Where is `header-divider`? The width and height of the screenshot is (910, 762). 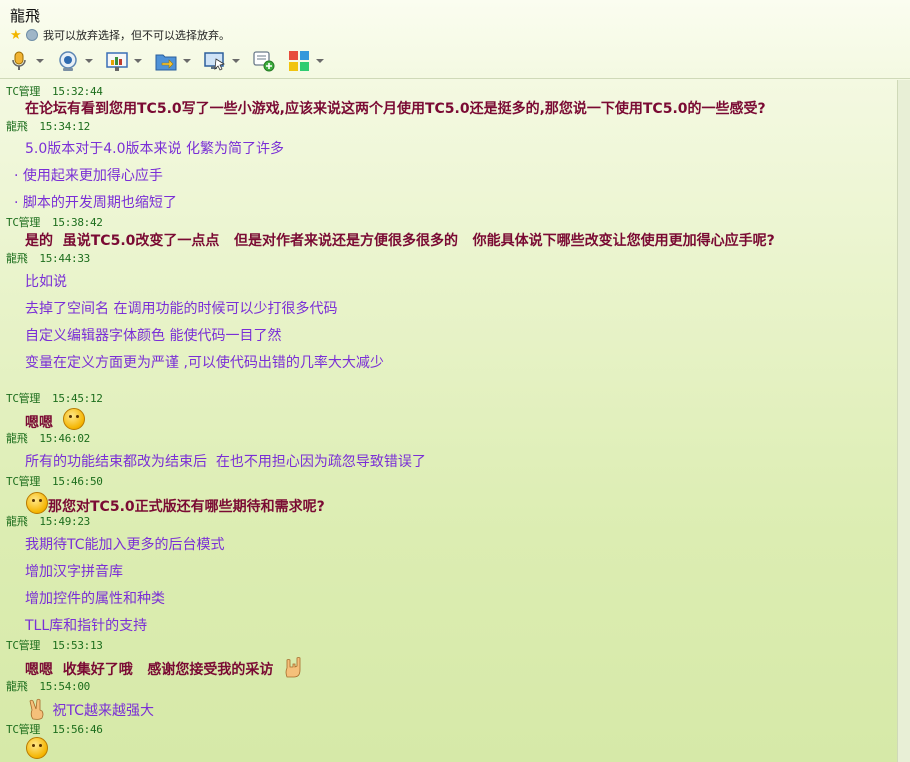
header-divider is located at coordinates (455, 78).